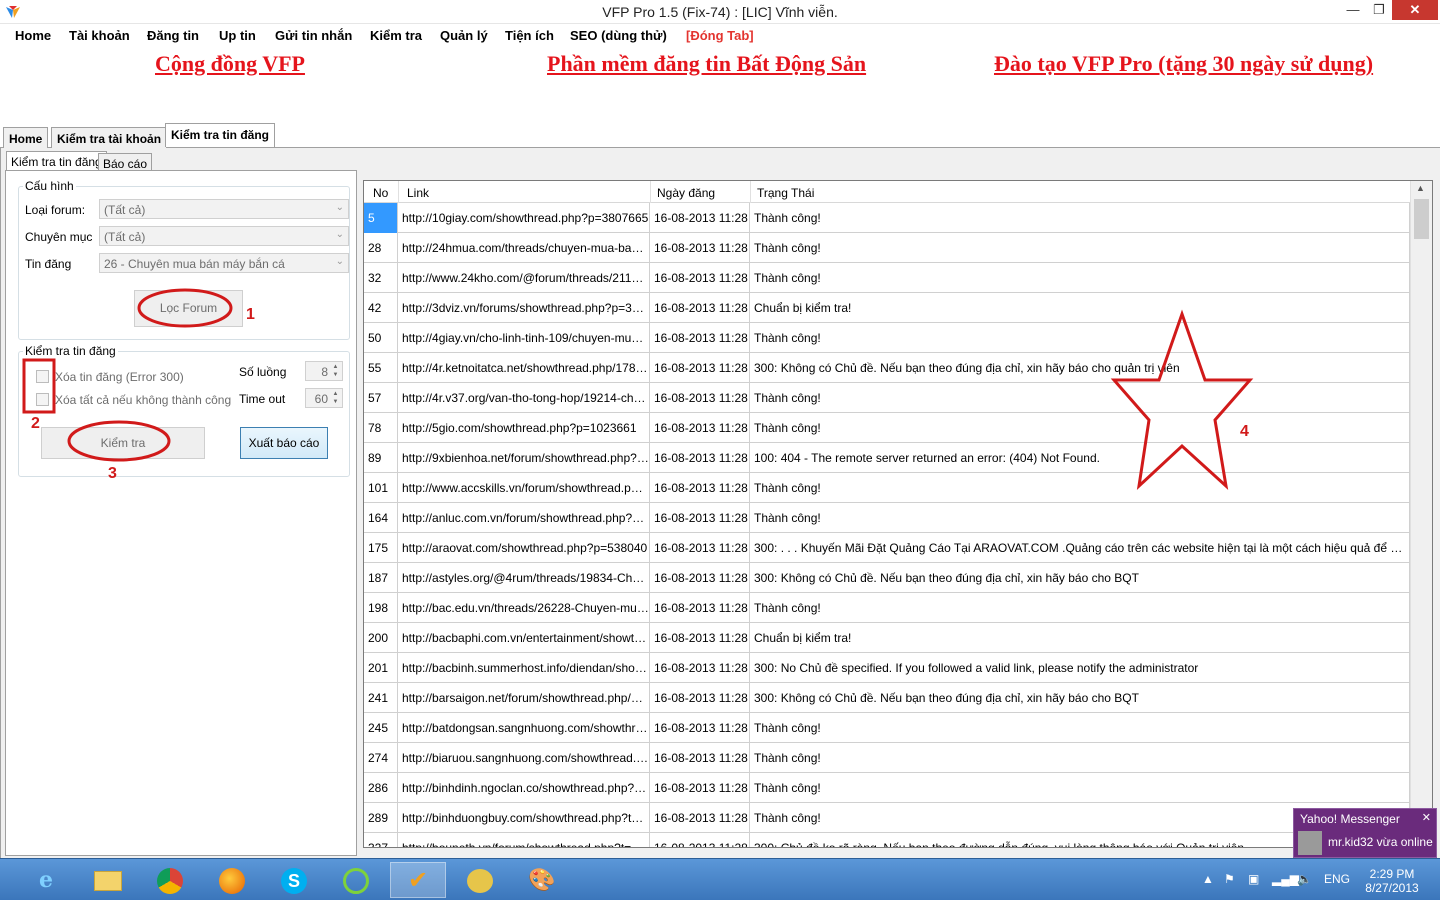 This screenshot has height=900, width=1440. What do you see at coordinates (188, 308) in the screenshot?
I see `filter-forum-button: Lọc Forum` at bounding box center [188, 308].